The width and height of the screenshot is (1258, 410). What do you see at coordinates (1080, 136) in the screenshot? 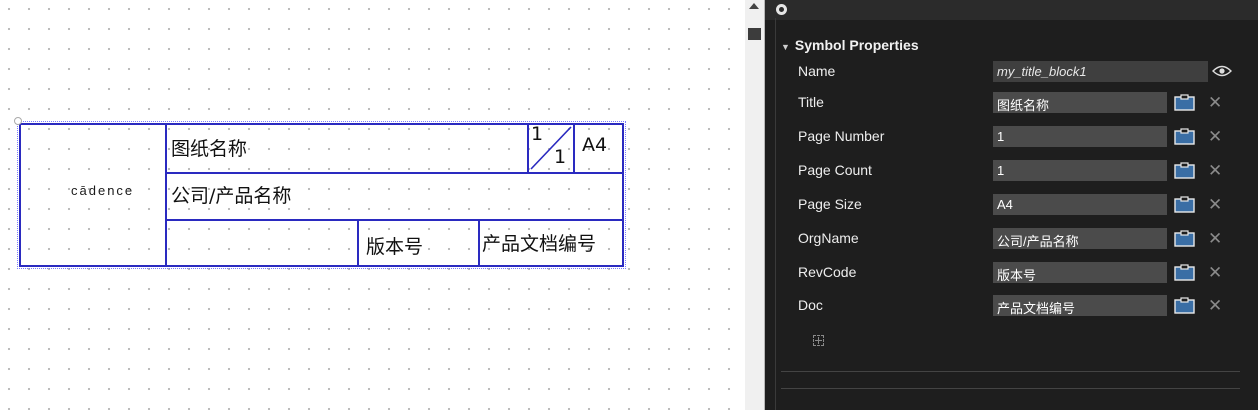
I see `page-number-field: 1` at bounding box center [1080, 136].